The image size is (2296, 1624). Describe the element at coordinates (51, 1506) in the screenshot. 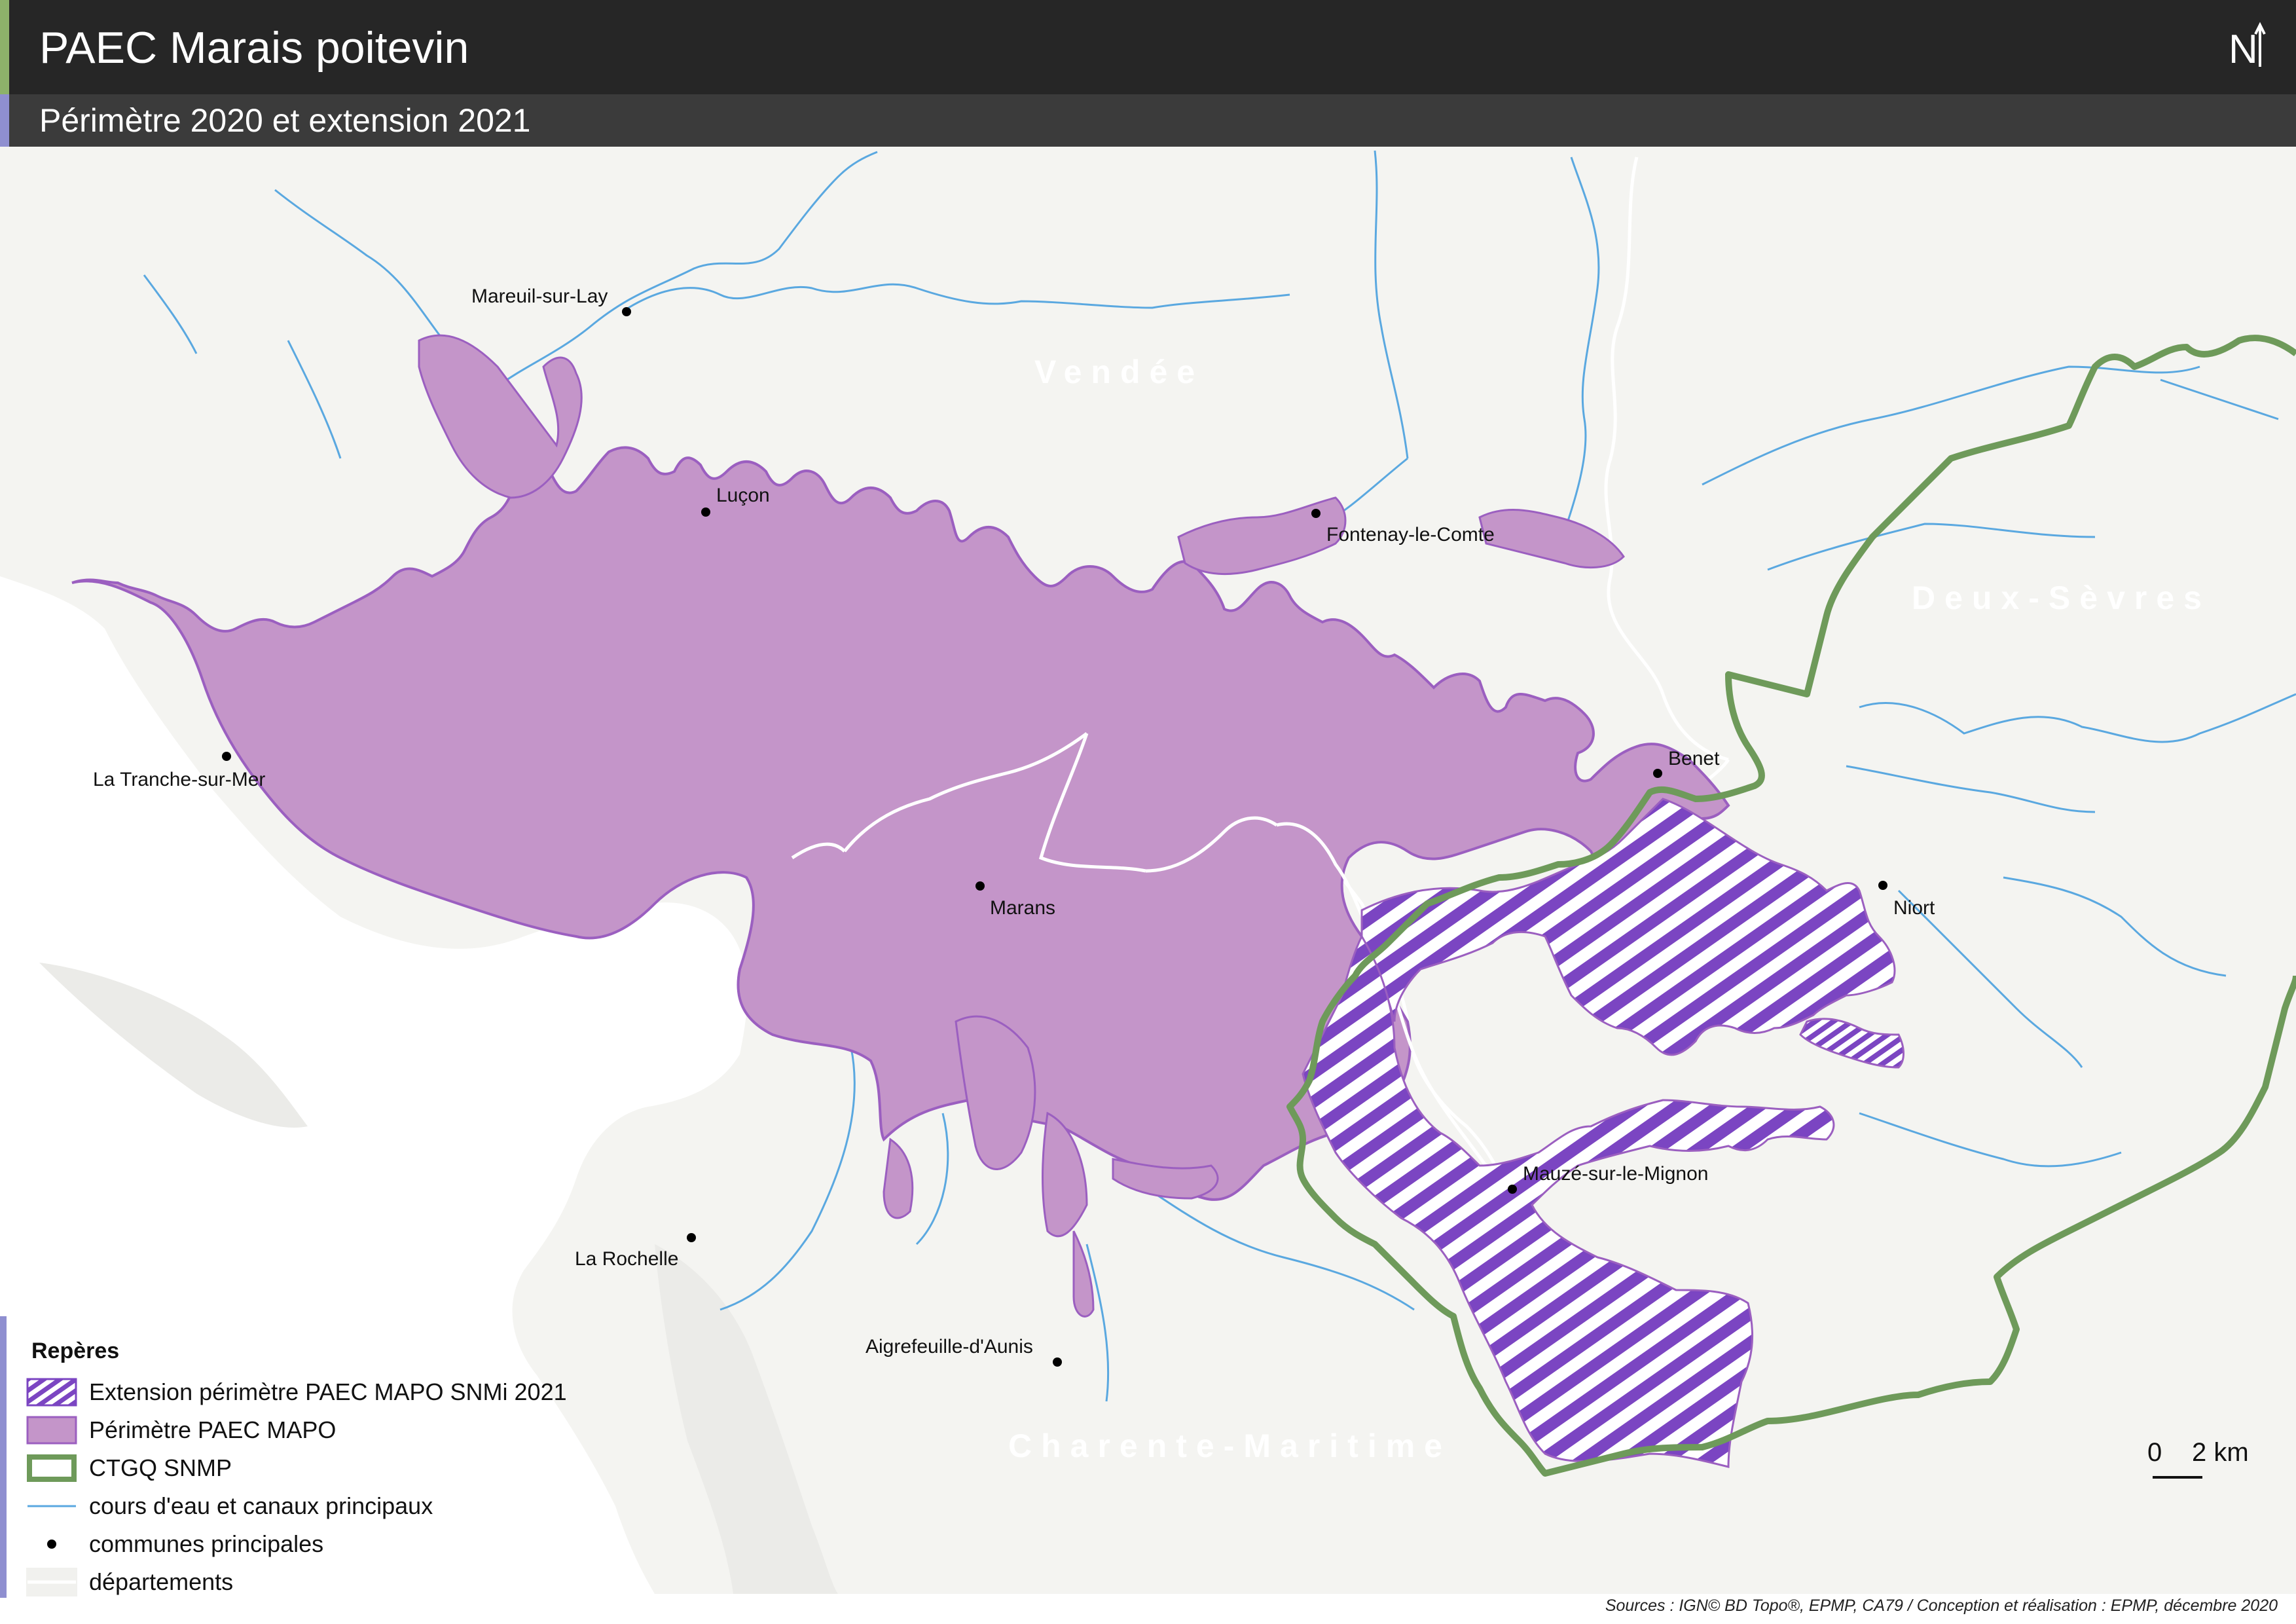

I see `blue-line-icon` at that location.